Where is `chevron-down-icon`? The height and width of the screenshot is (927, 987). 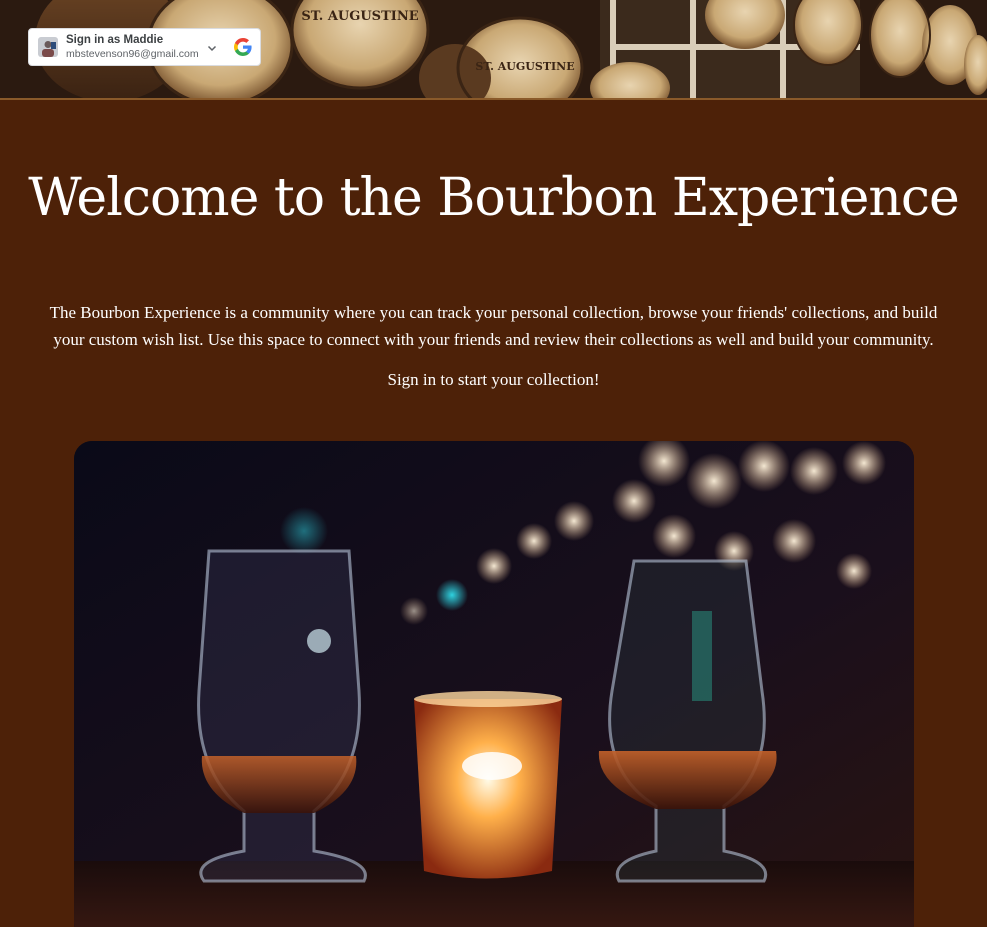
chevron-down-icon is located at coordinates (212, 47).